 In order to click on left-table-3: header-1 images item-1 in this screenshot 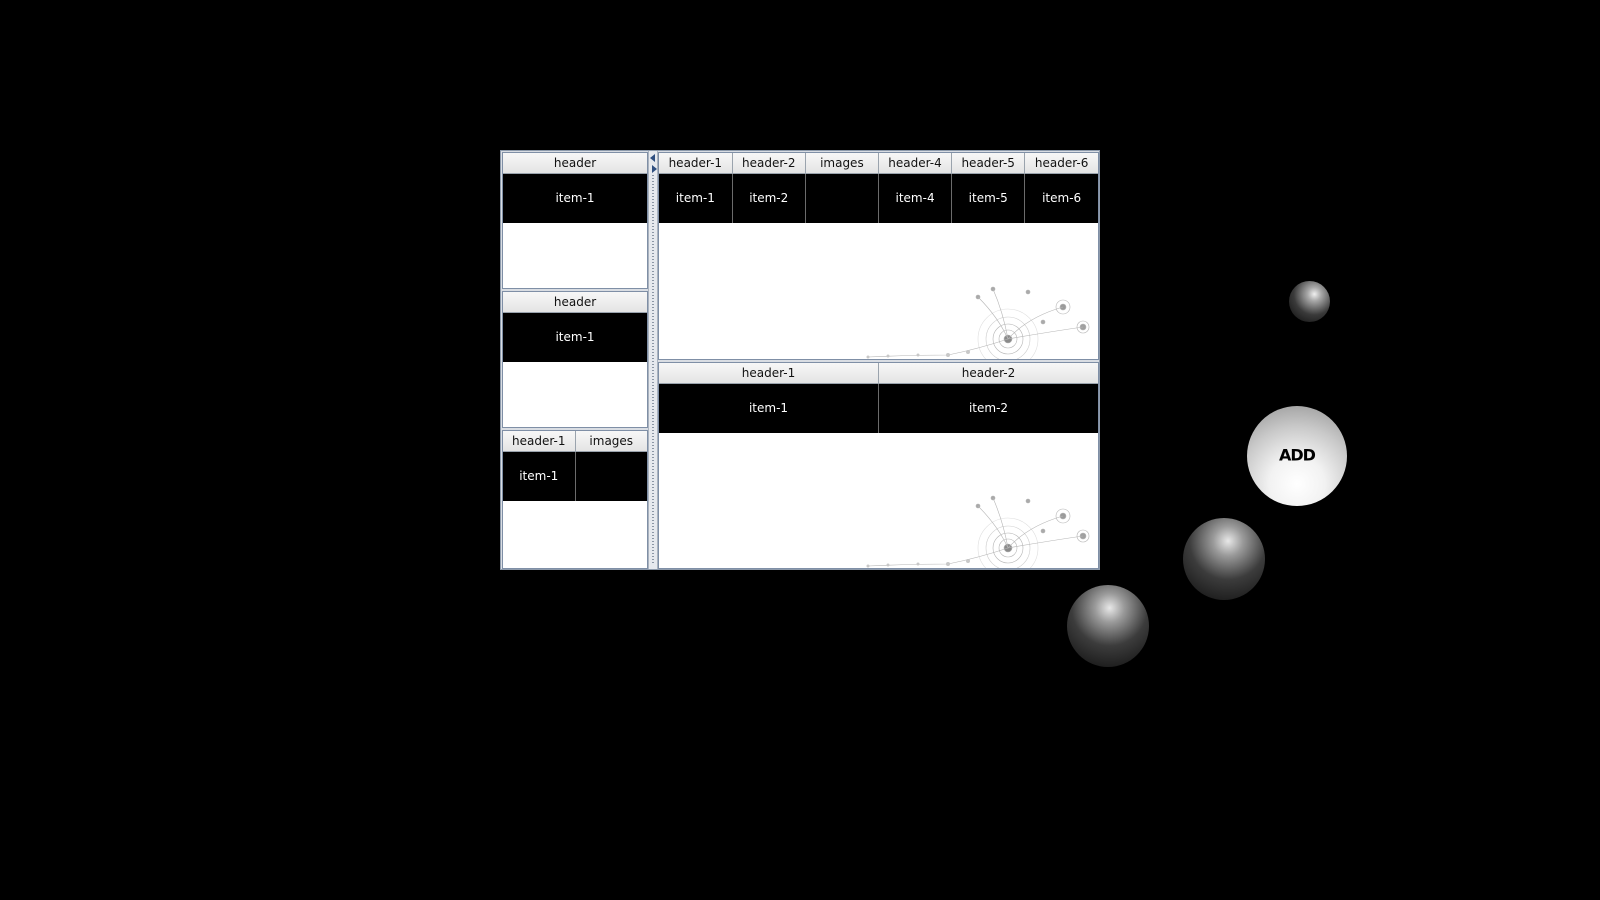, I will do `click(575, 466)`.